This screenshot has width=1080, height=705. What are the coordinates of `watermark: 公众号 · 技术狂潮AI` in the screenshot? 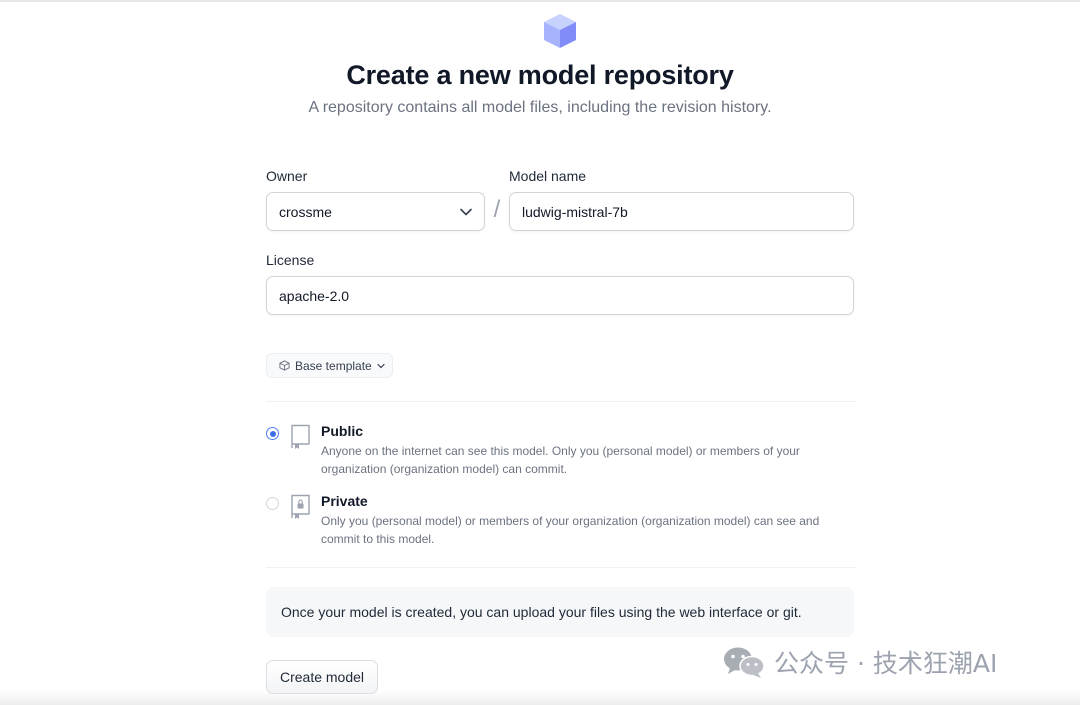 It's located at (859, 662).